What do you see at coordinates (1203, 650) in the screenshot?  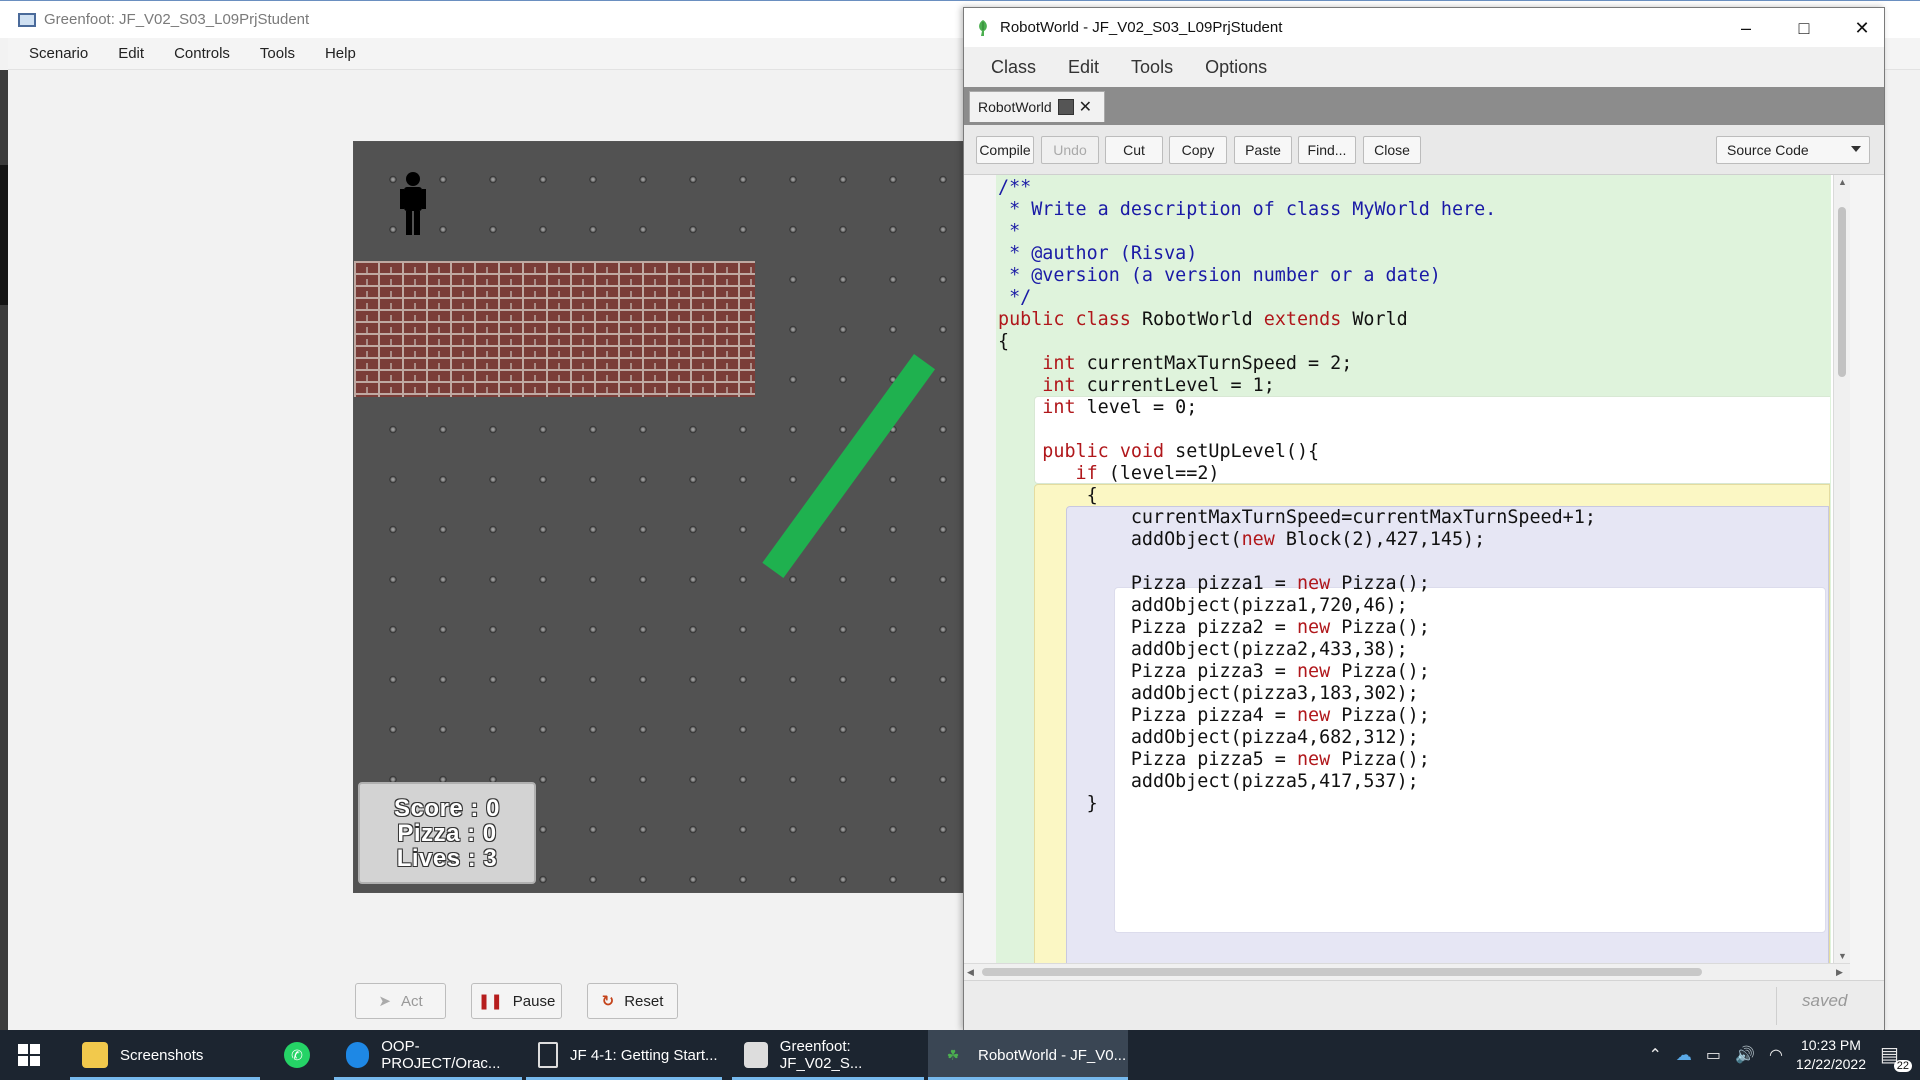 I see `code-line: addObject(pizza2,433,38);` at bounding box center [1203, 650].